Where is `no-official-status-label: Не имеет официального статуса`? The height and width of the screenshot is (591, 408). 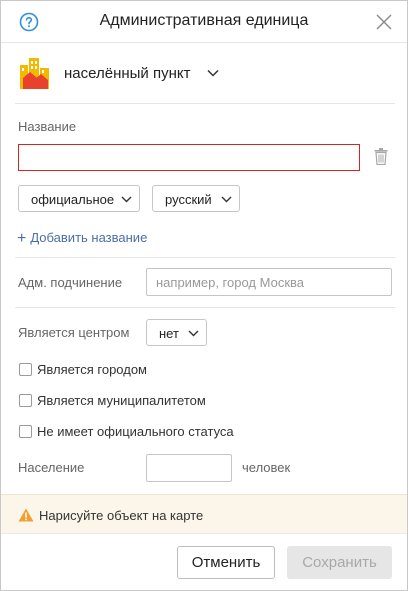
no-official-status-label: Не имеет официального статуса is located at coordinates (135, 431).